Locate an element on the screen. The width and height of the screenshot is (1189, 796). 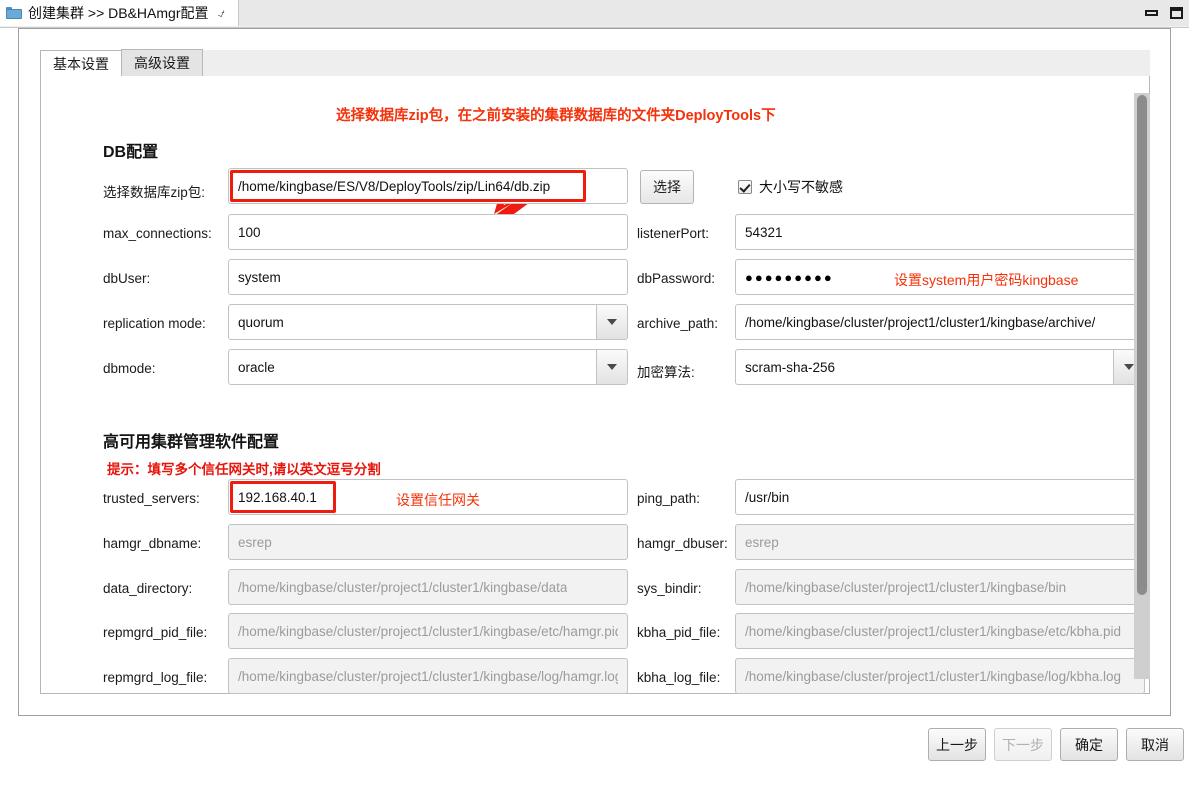
zip-label: 选择数据库zip包: is located at coordinates (154, 192).